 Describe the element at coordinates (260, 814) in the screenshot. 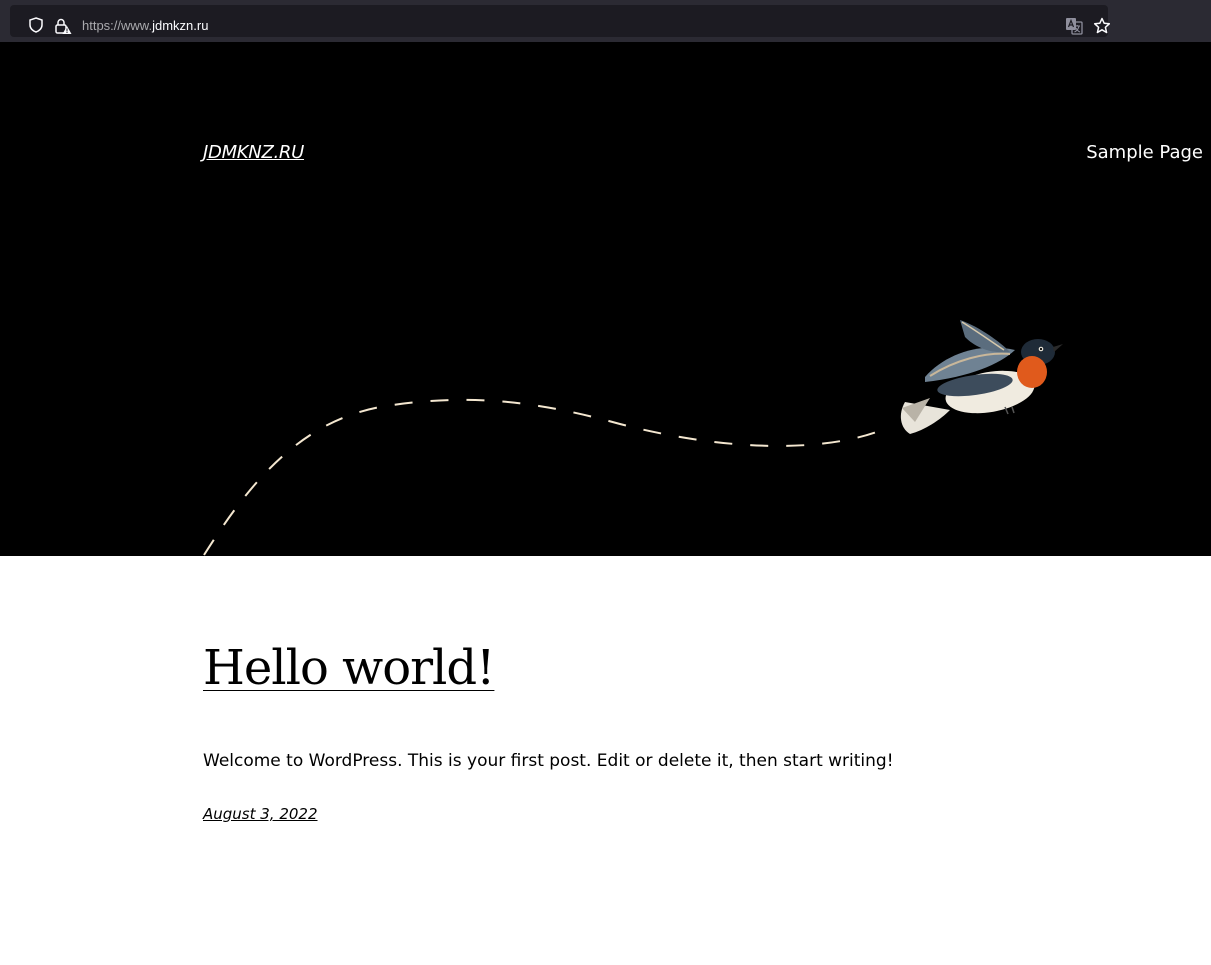

I see `post-date-link: August 3, 2022` at that location.